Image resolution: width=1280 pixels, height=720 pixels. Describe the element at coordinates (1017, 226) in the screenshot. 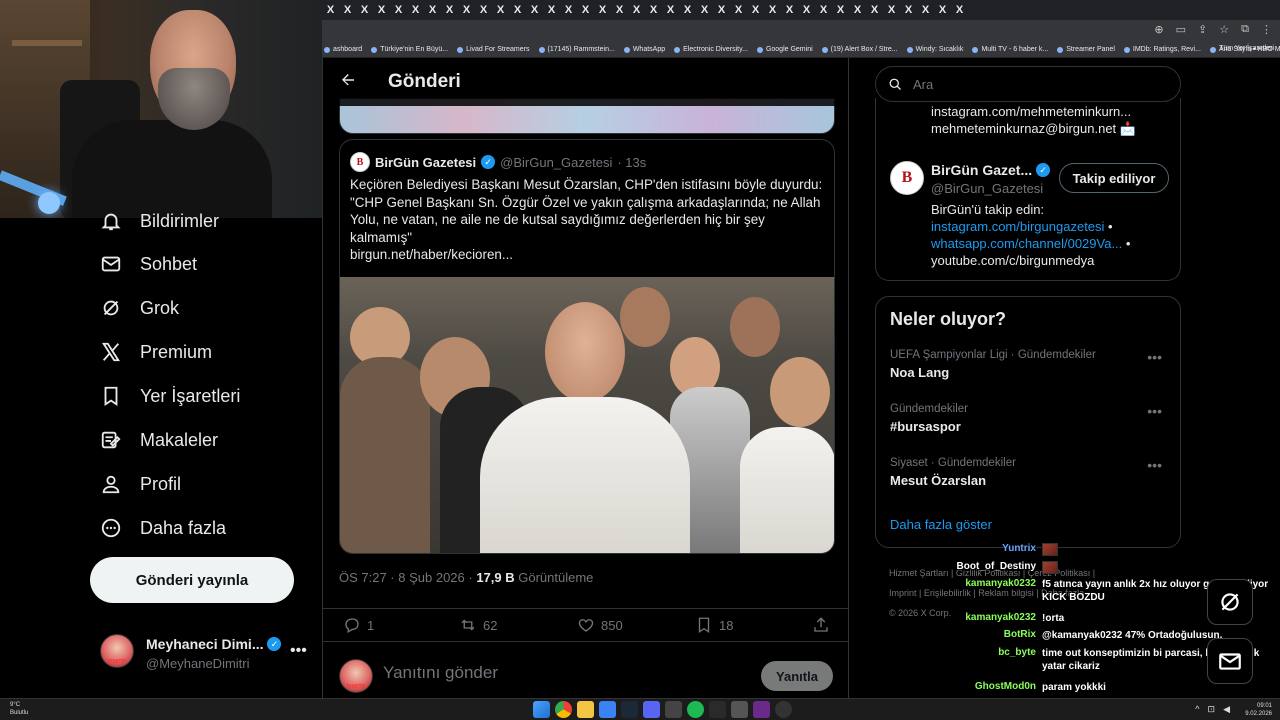

I see `instagram-link: instagram.com/birgungazetesi` at that location.